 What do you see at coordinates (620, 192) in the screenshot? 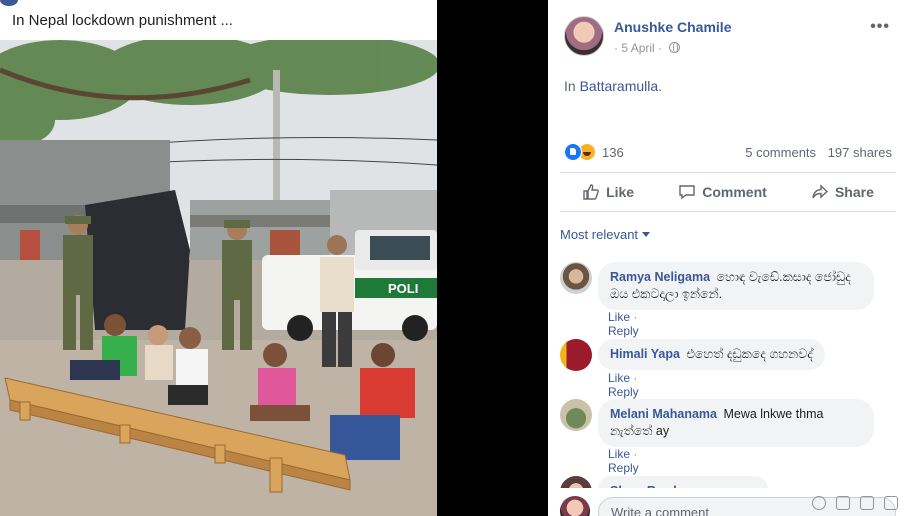
I see `like-label: Like` at bounding box center [620, 192].